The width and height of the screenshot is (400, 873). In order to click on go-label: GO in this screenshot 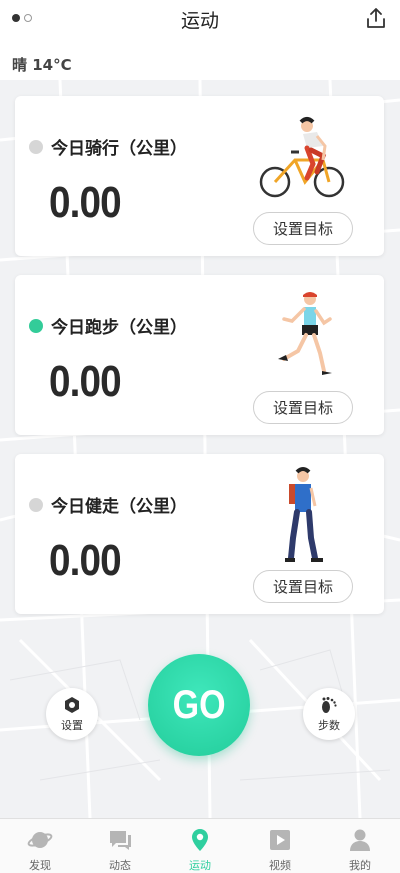, I will do `click(199, 704)`.